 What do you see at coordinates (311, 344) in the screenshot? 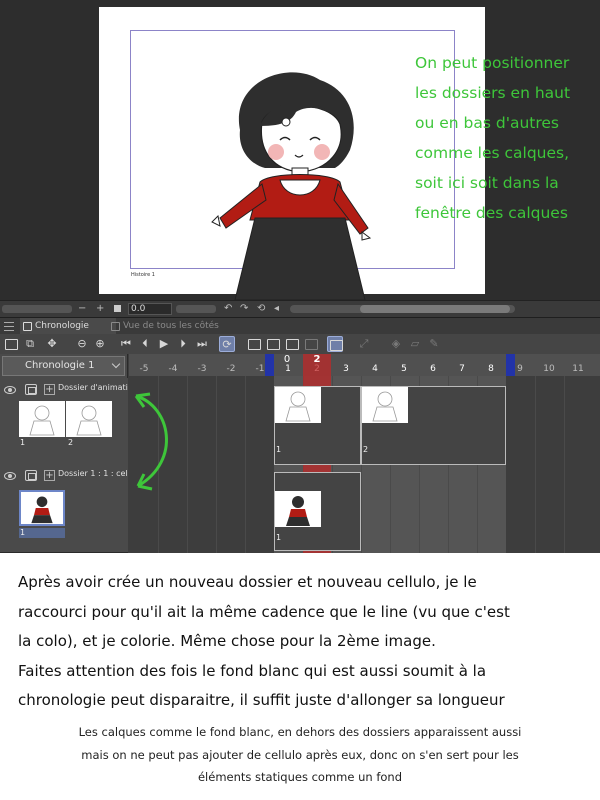
I see `keyframe-icon` at bounding box center [311, 344].